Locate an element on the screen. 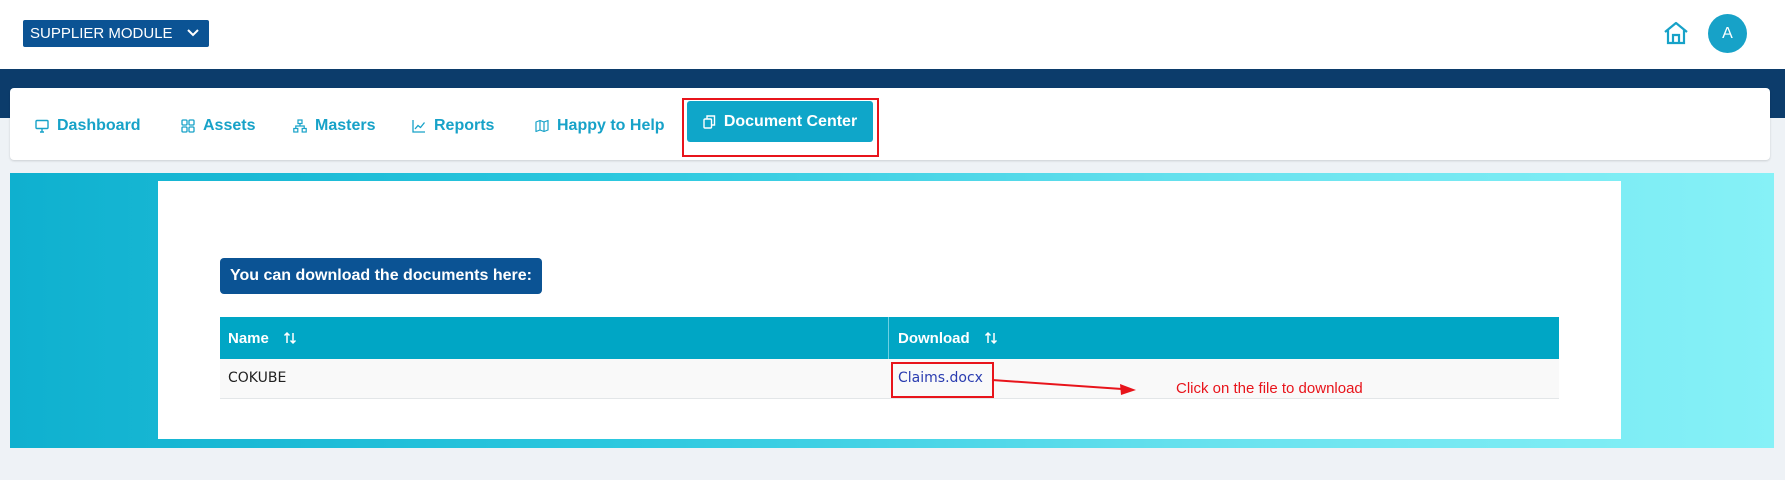  column-header-download: Download is located at coordinates (948, 338).